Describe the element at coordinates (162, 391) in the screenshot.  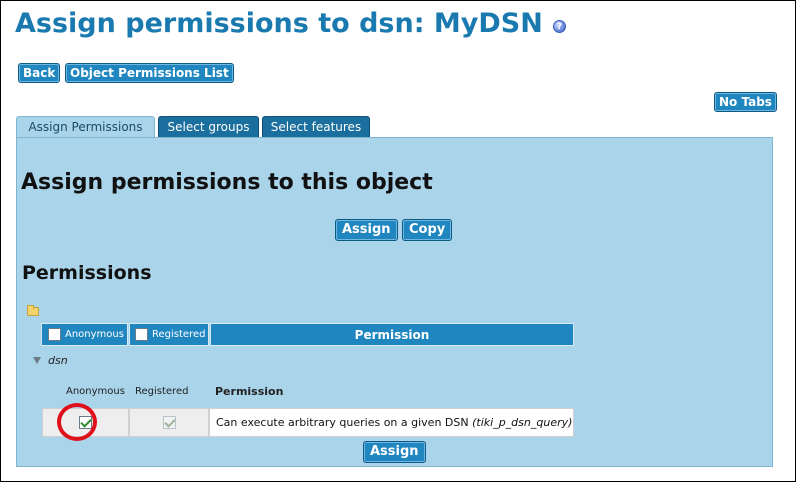
I see `sub-header-registered: Registered` at that location.